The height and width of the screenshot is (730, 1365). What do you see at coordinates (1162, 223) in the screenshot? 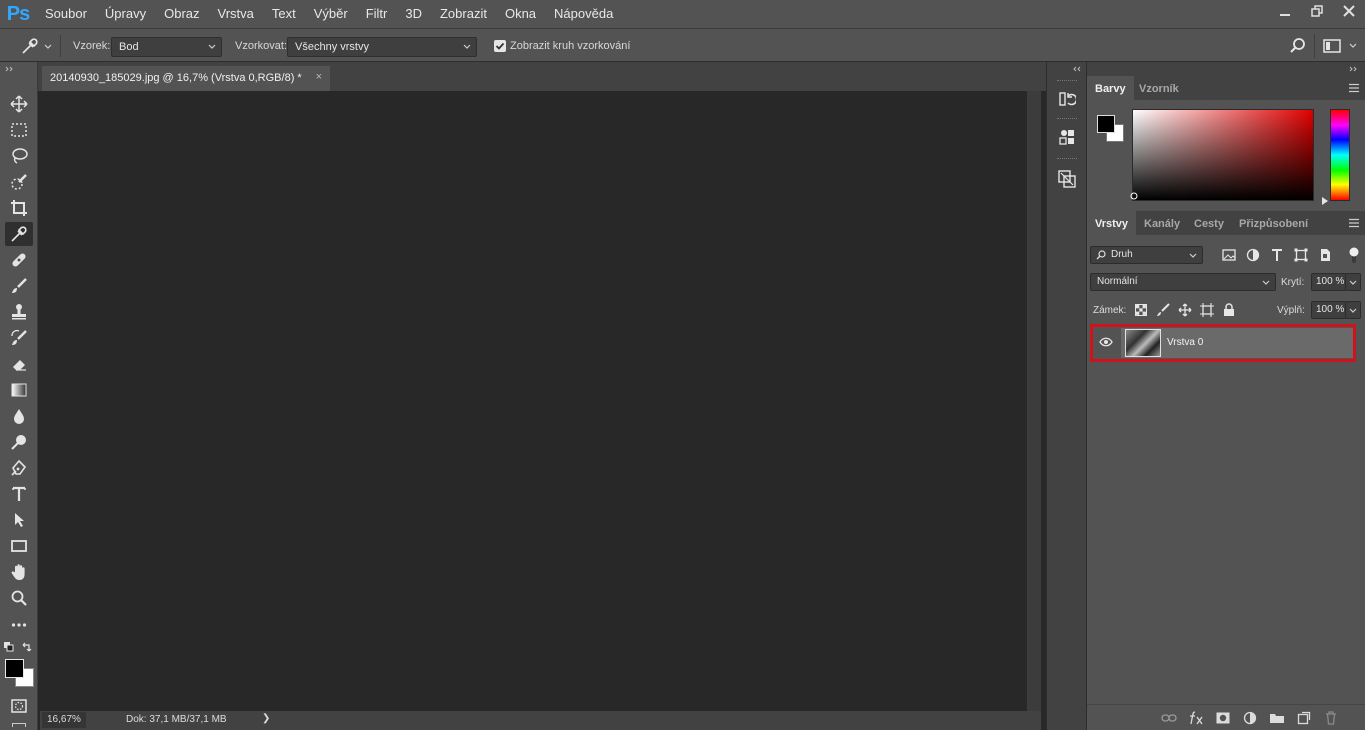
I see `tab-kanaly: Kanály` at bounding box center [1162, 223].